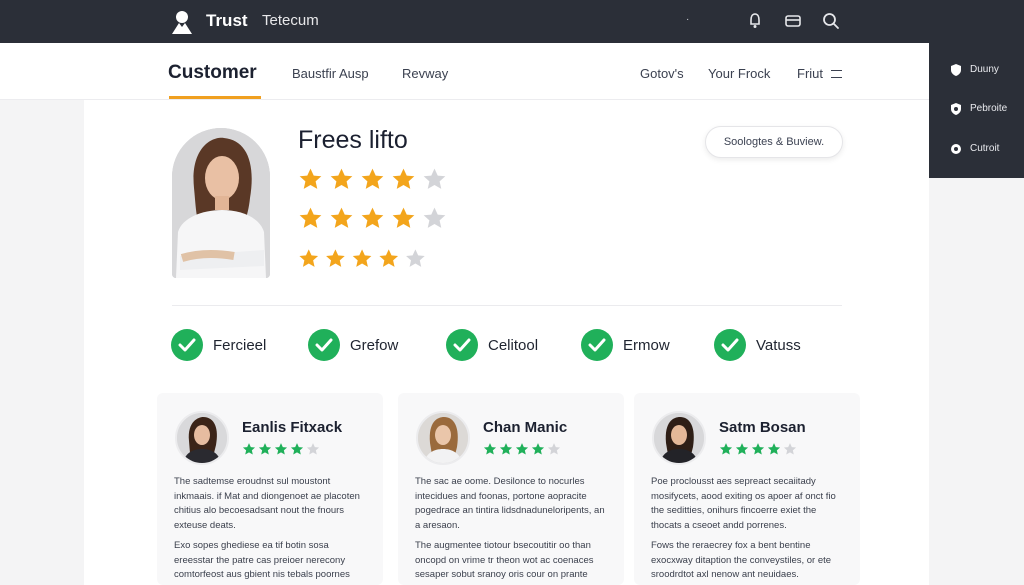 The width and height of the screenshot is (1024, 585). Describe the element at coordinates (778, 345) in the screenshot. I see `feature-label: Vatuss` at that location.